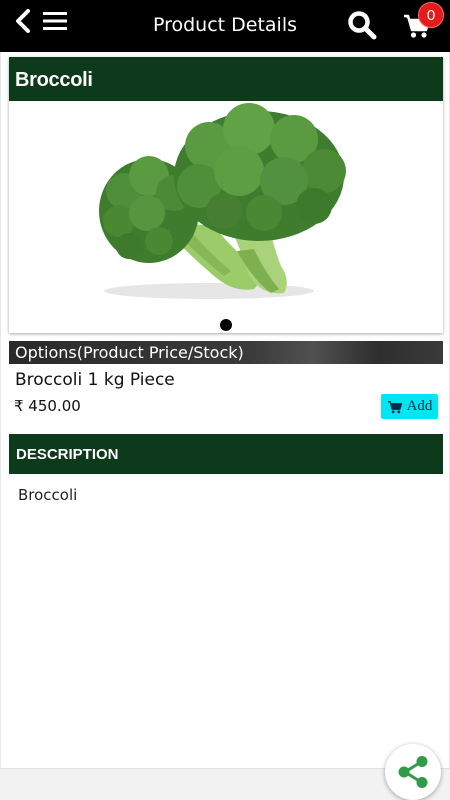 The width and height of the screenshot is (450, 800). What do you see at coordinates (362, 25) in the screenshot?
I see `search-icon` at bounding box center [362, 25].